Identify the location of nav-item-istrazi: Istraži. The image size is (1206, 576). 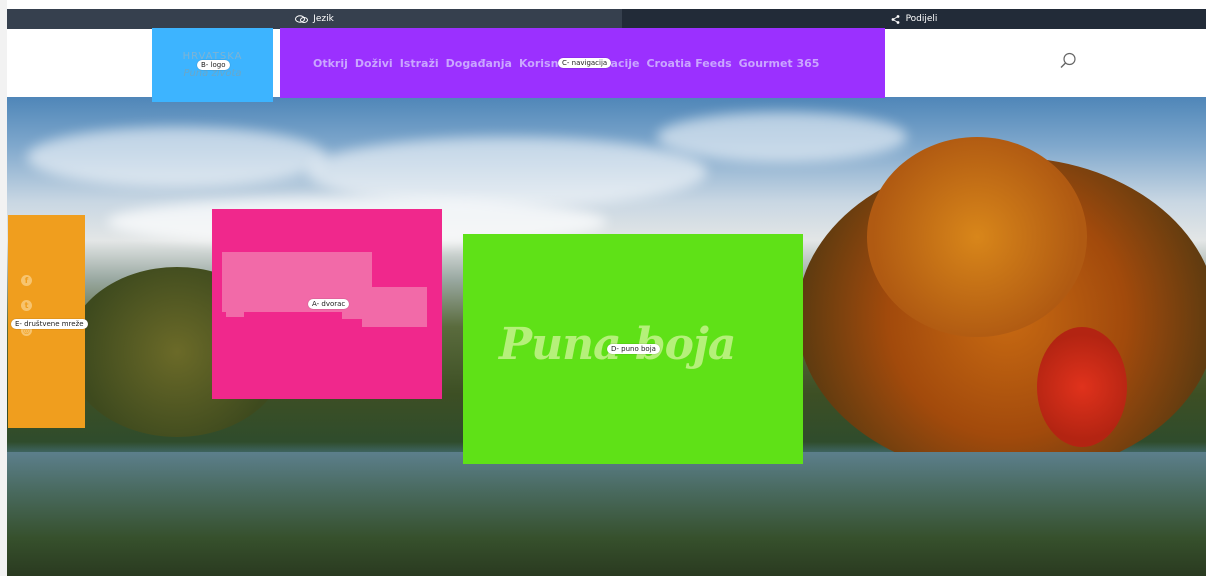
(419, 63).